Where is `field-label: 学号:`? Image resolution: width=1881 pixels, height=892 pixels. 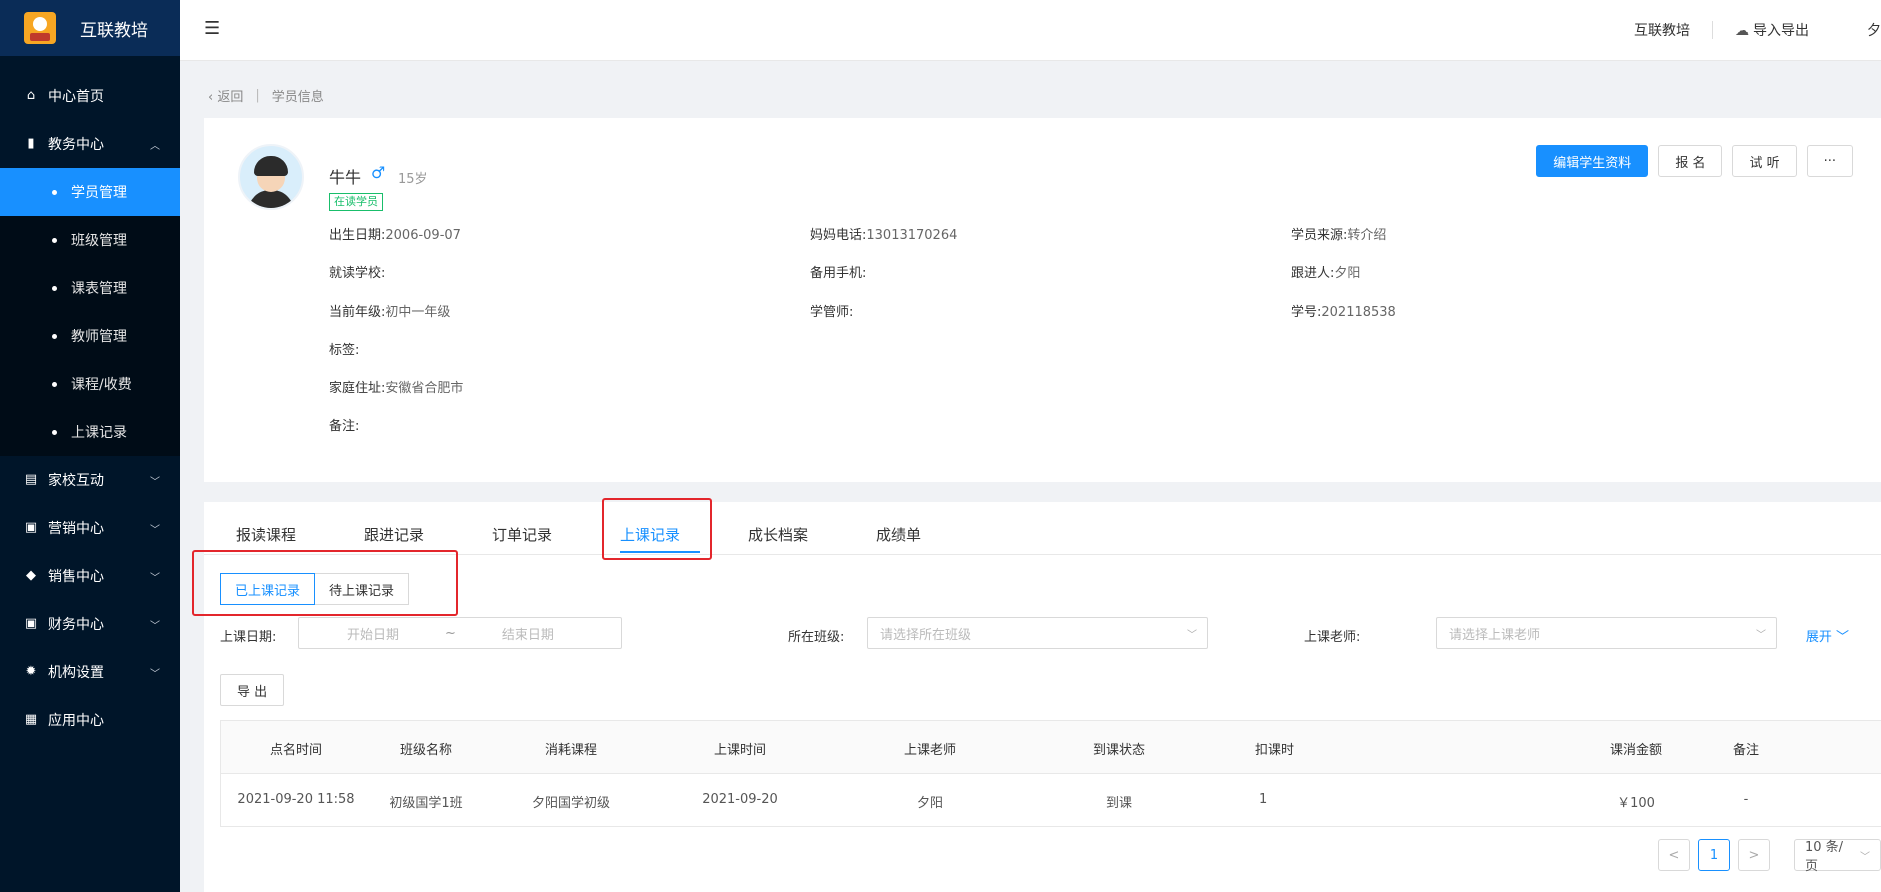
field-label: 学号: is located at coordinates (1306, 312).